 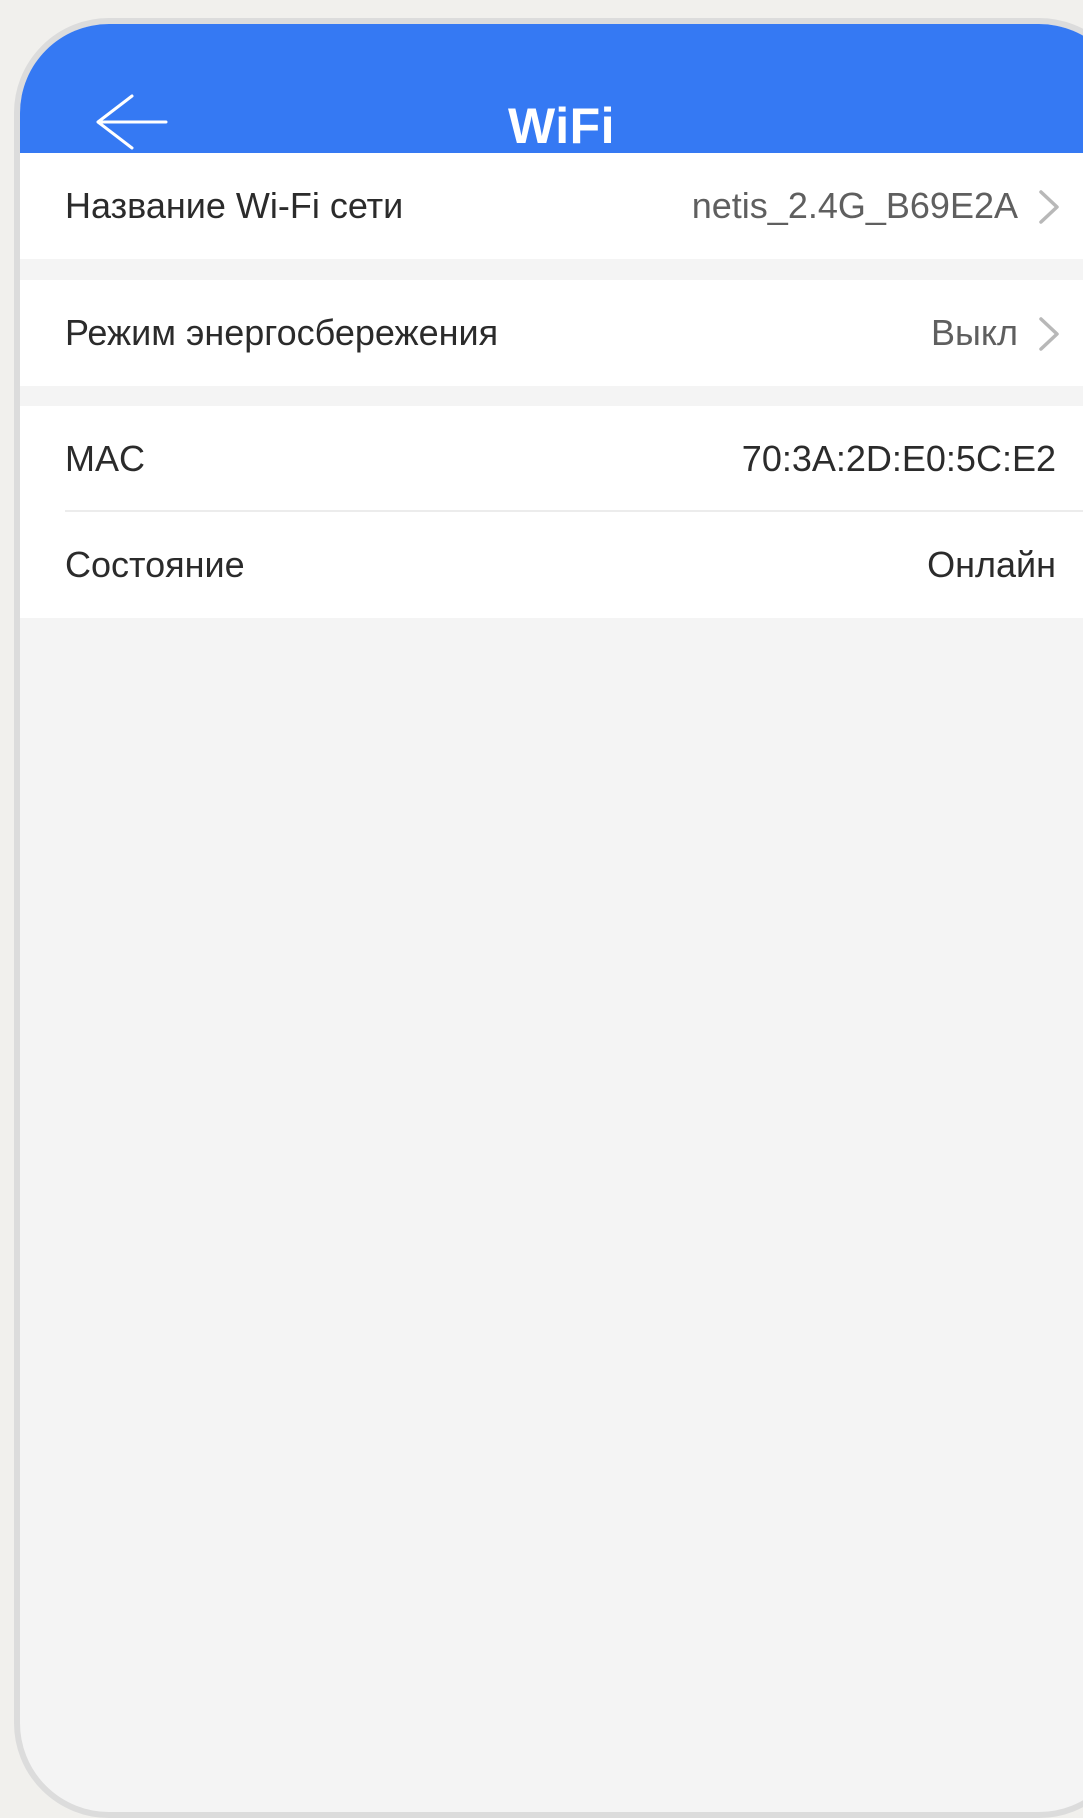 What do you see at coordinates (282, 332) in the screenshot?
I see `power-saving-label: Режим энергосбережения` at bounding box center [282, 332].